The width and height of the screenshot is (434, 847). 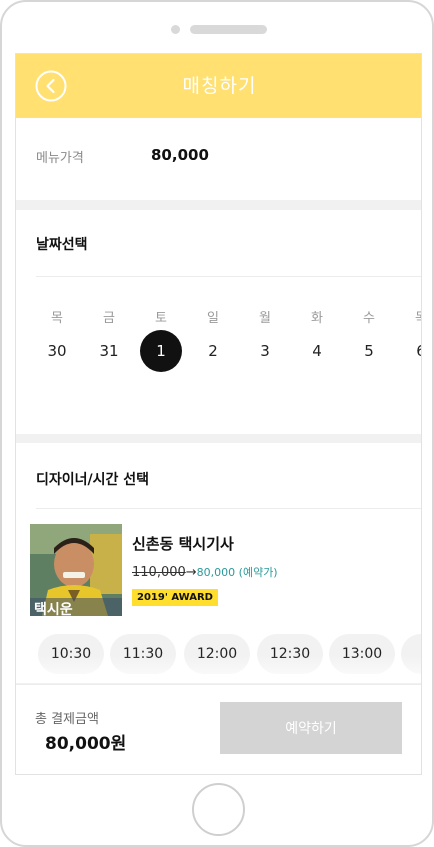 What do you see at coordinates (159, 572) in the screenshot?
I see `original-price: 110,000` at bounding box center [159, 572].